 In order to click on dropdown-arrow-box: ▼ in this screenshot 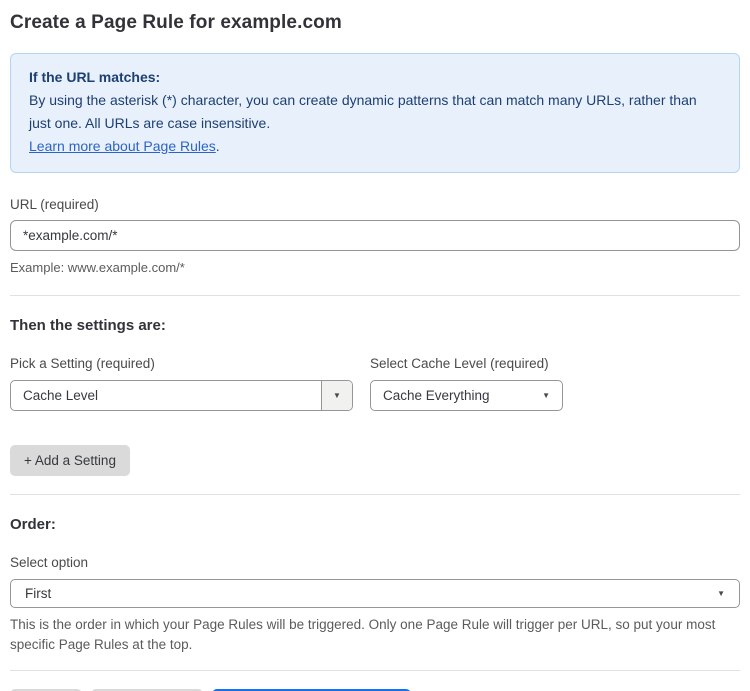, I will do `click(336, 395)`.